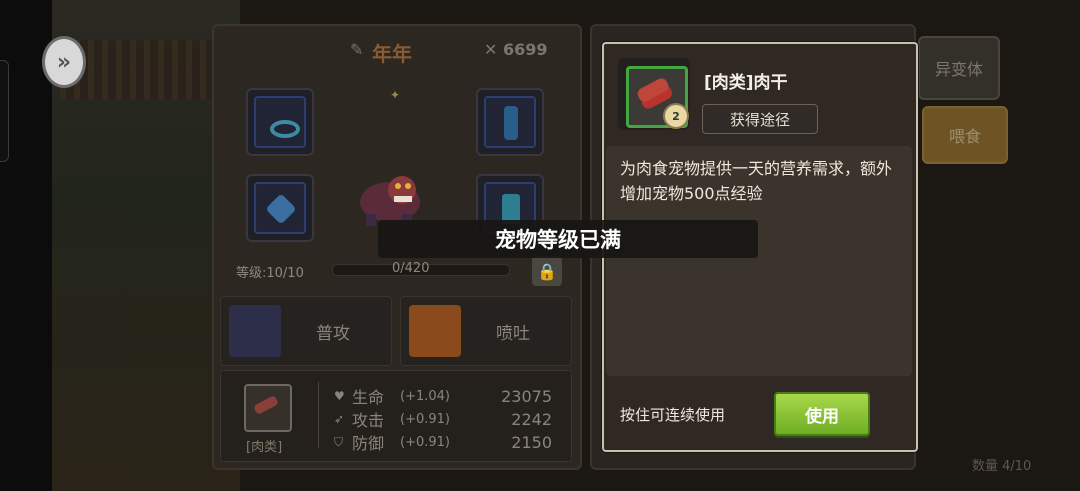 This screenshot has width=1080, height=491. What do you see at coordinates (531, 442) in the screenshot?
I see `stat-value: 2150` at bounding box center [531, 442].